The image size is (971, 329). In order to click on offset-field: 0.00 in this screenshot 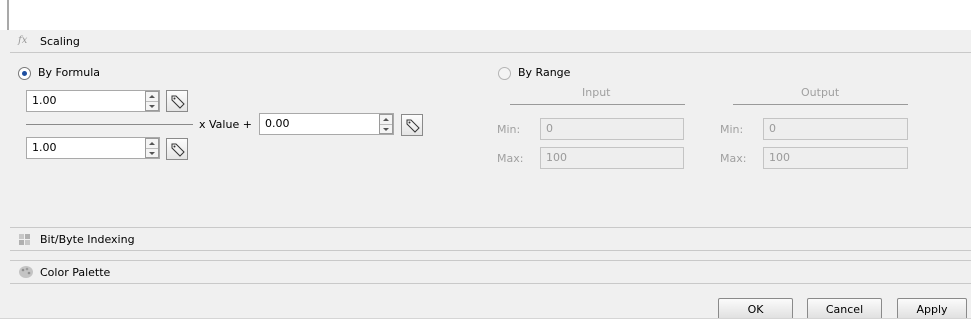, I will do `click(326, 124)`.